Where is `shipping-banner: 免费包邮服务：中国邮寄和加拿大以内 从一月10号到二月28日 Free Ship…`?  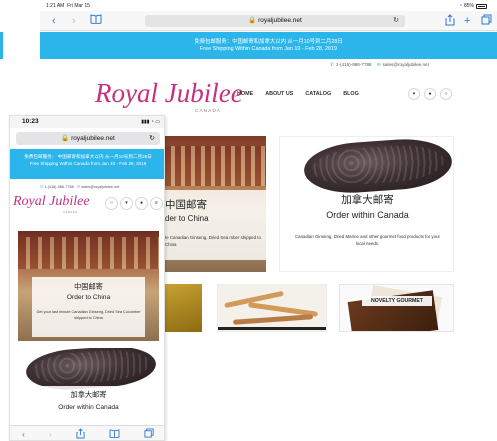 shipping-banner: 免费包邮服务：中国邮寄和加拿大以内 从一月10号到二月28日 Free Ship… is located at coordinates (268, 45).